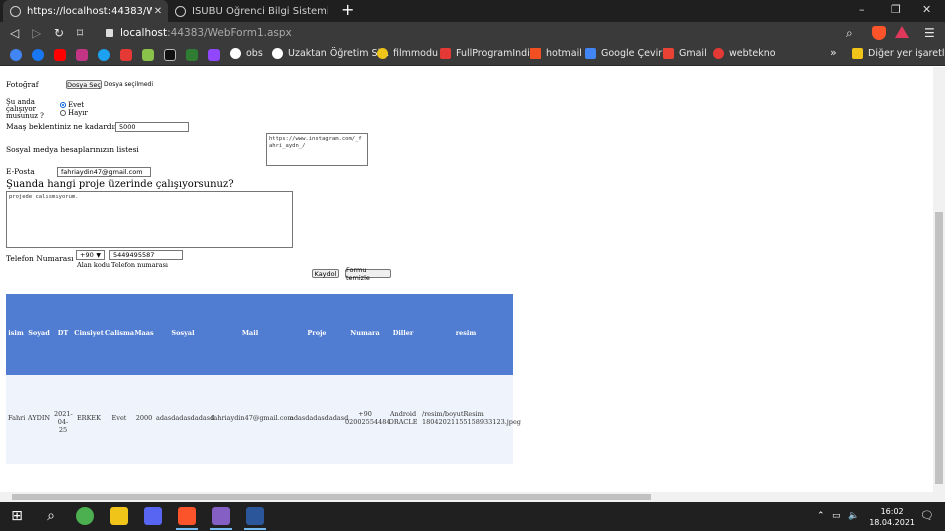 This screenshot has height=531, width=945. I want to click on folder-icon, so click(857, 53).